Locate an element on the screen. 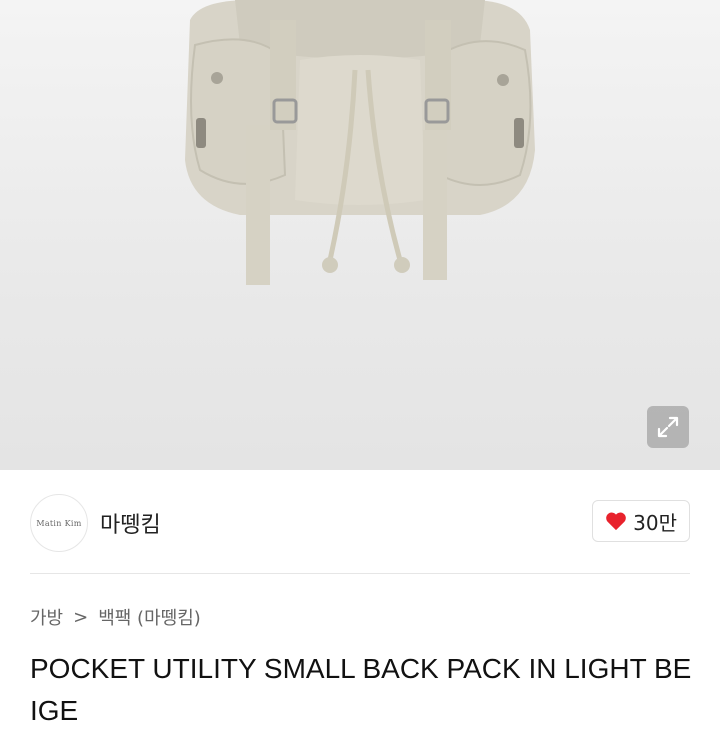 The height and width of the screenshot is (732, 720). like-count: 30만 is located at coordinates (655, 522).